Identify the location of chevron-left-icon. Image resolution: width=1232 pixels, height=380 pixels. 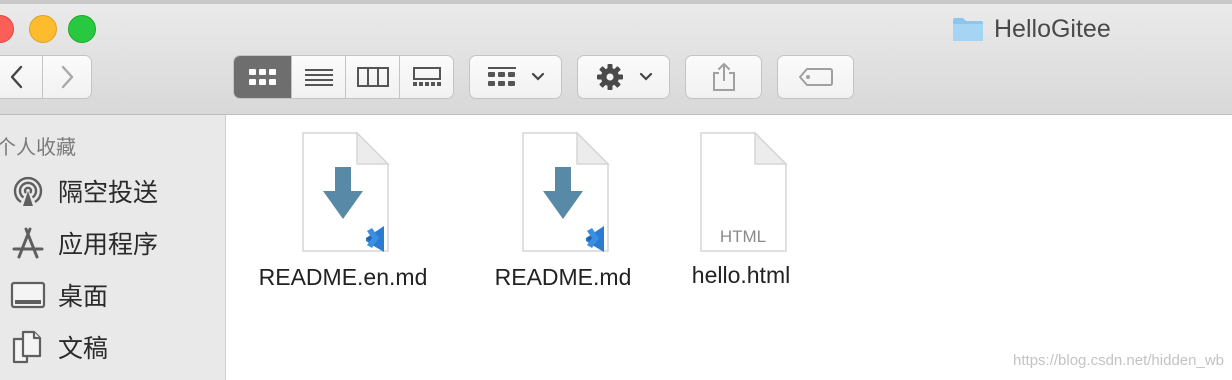
(17, 77).